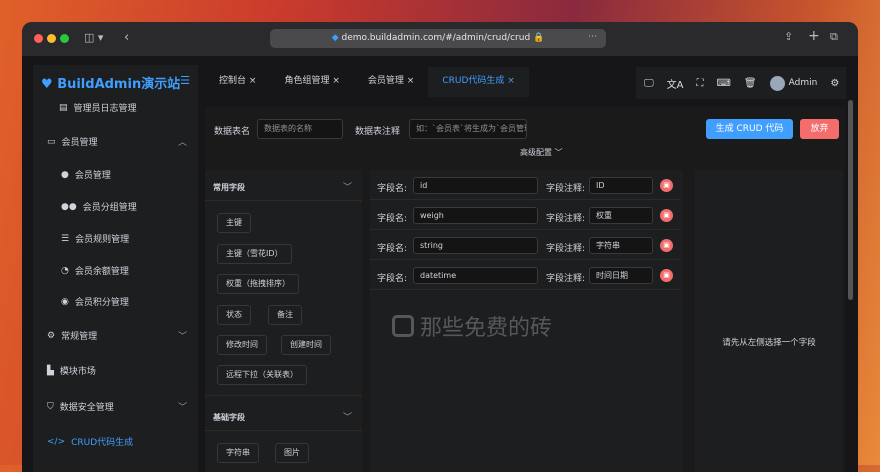 The image size is (880, 472). Describe the element at coordinates (699, 83) in the screenshot. I see `fullscreen-icon: ⛶` at that location.